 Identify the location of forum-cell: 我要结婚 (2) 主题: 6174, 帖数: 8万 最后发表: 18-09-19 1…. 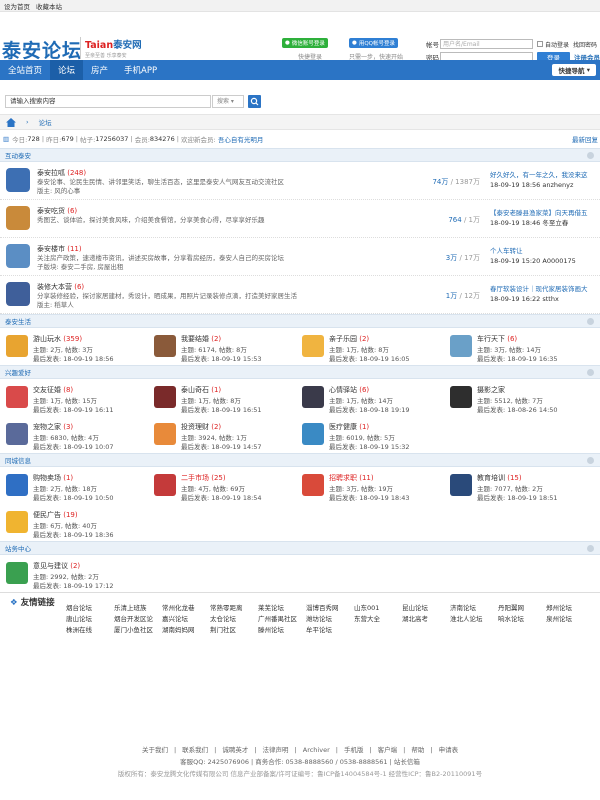
(222, 346).